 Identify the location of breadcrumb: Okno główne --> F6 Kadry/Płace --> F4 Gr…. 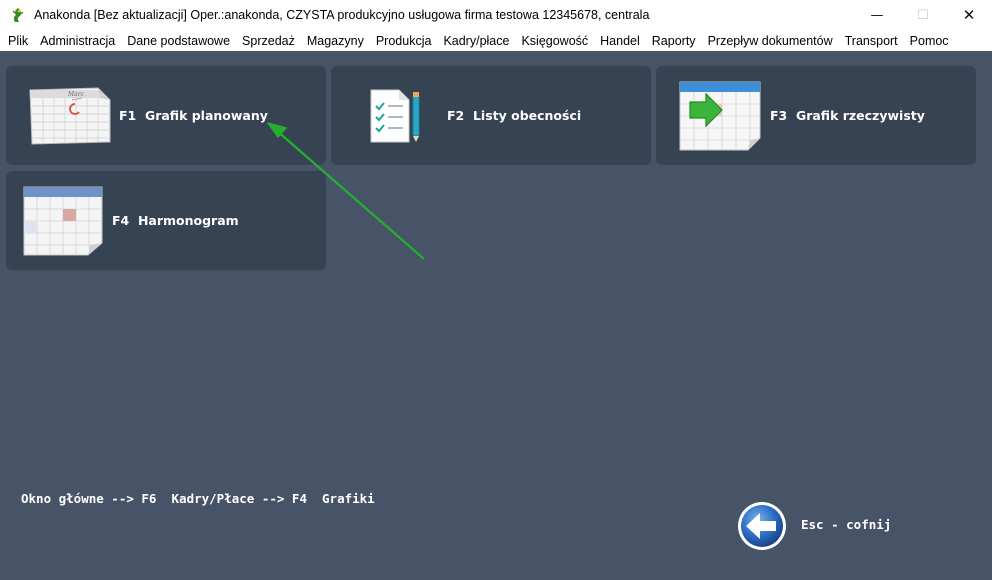
(198, 498).